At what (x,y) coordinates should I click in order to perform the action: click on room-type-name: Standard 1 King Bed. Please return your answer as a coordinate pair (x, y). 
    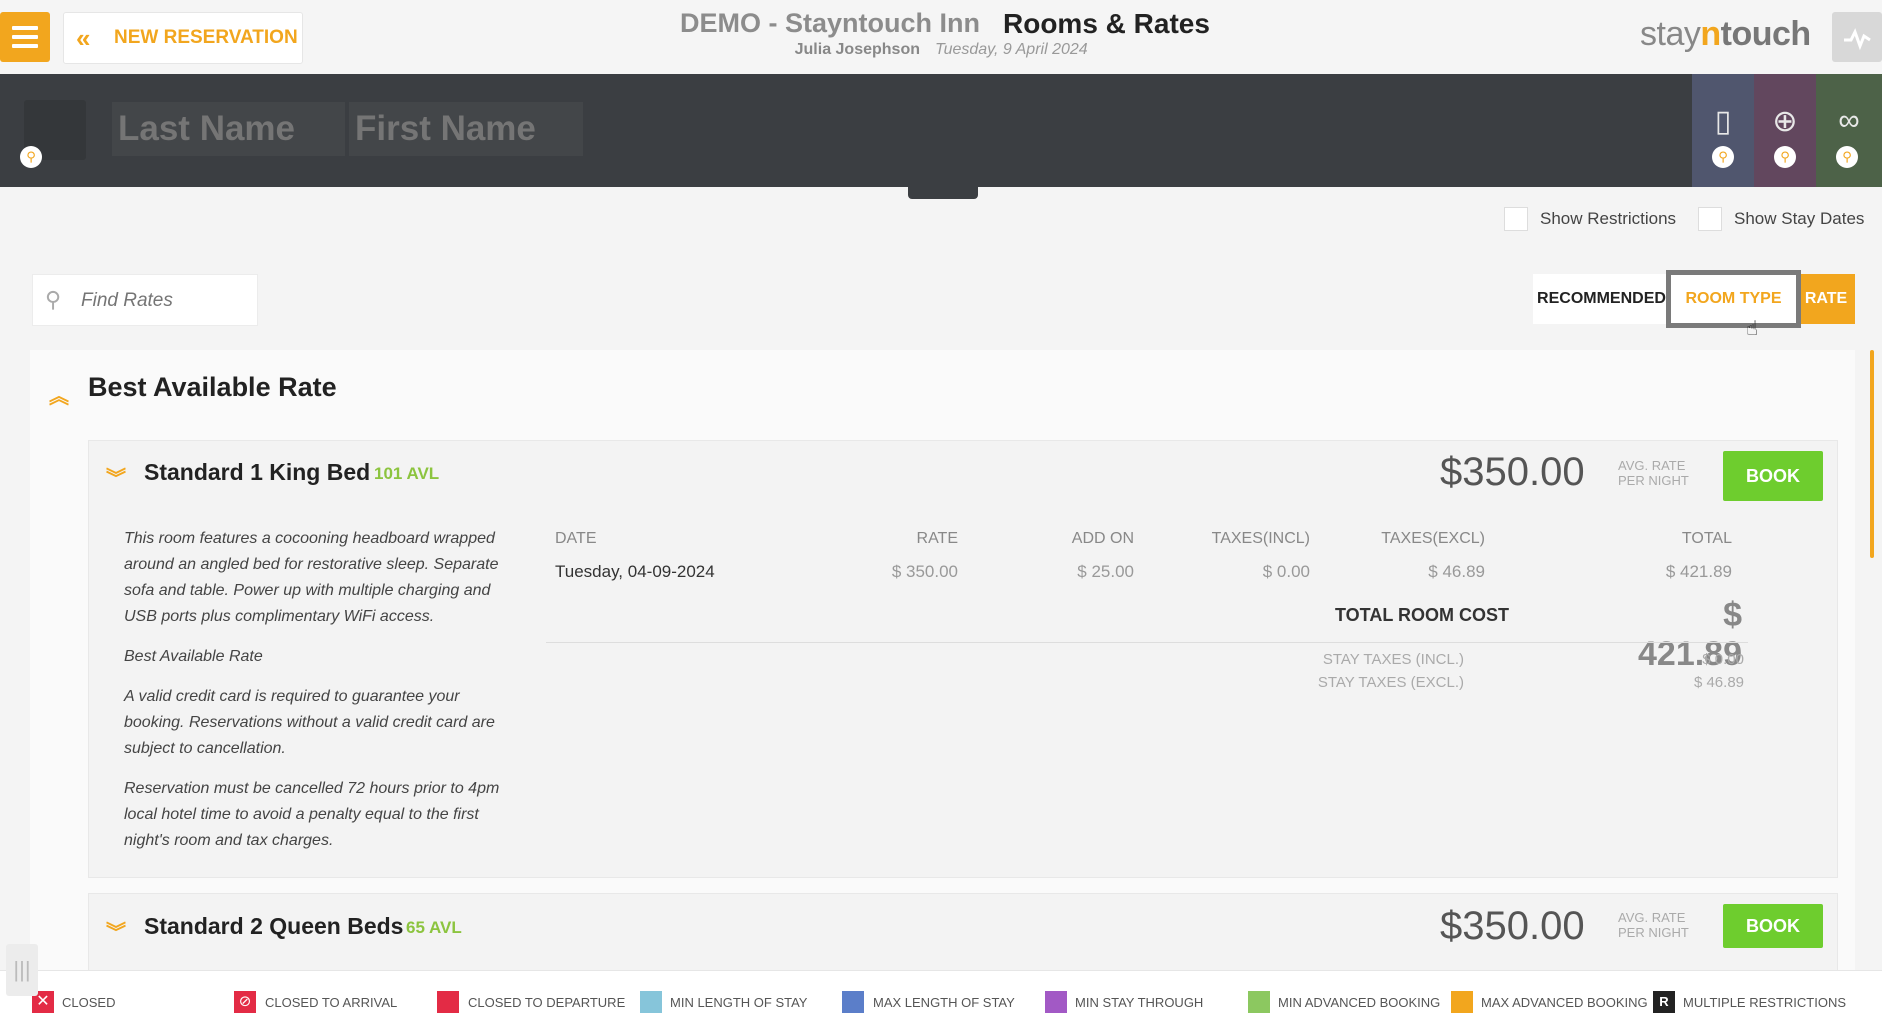
    Looking at the image, I should click on (257, 472).